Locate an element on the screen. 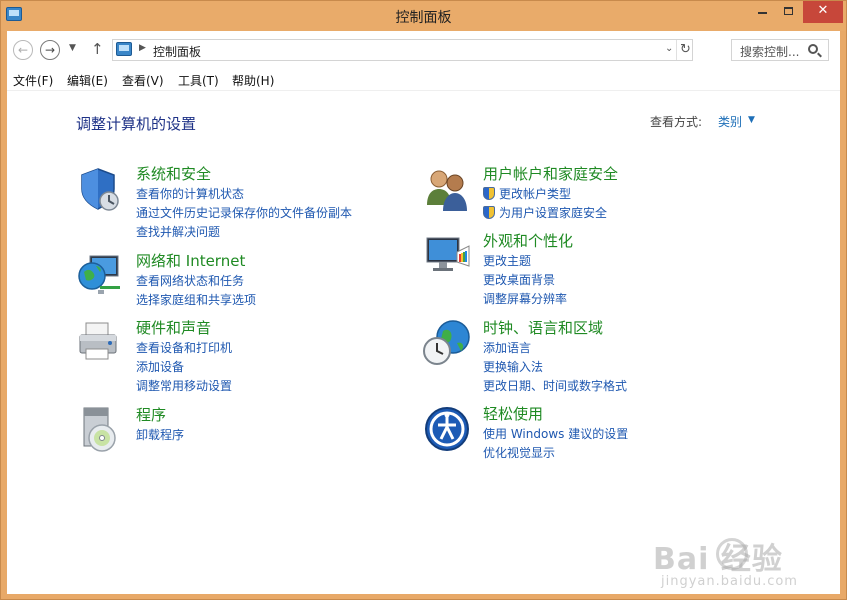 The width and height of the screenshot is (847, 600). category-title: 硬件和声音 is located at coordinates (173, 327).